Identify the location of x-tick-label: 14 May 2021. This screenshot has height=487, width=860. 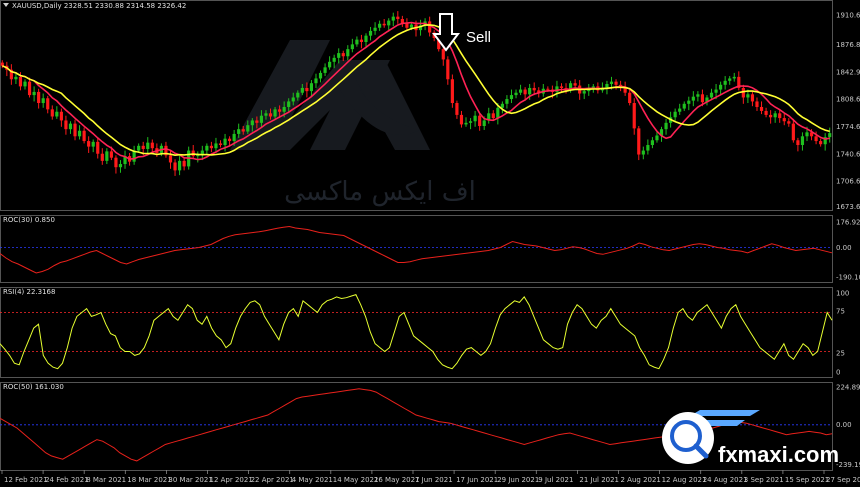
(356, 480).